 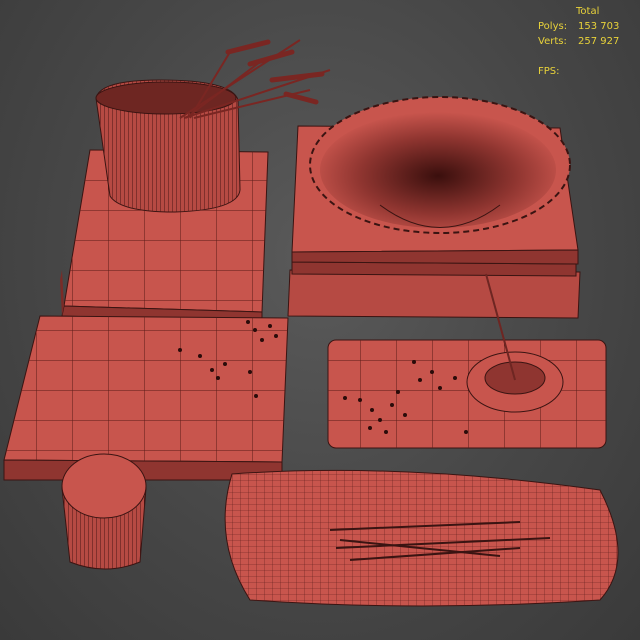 I want to click on polys-label: Polys:, so click(x=553, y=26).